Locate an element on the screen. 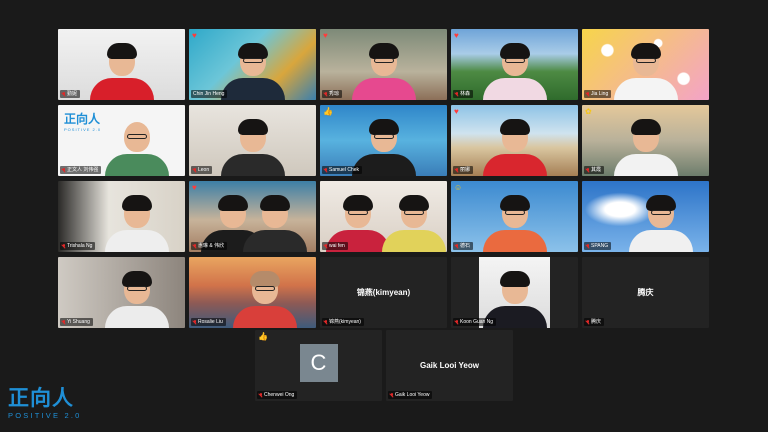 Image resolution: width=768 pixels, height=432 pixels. participant-nameplate: Gaik Looi Yeow is located at coordinates (410, 395).